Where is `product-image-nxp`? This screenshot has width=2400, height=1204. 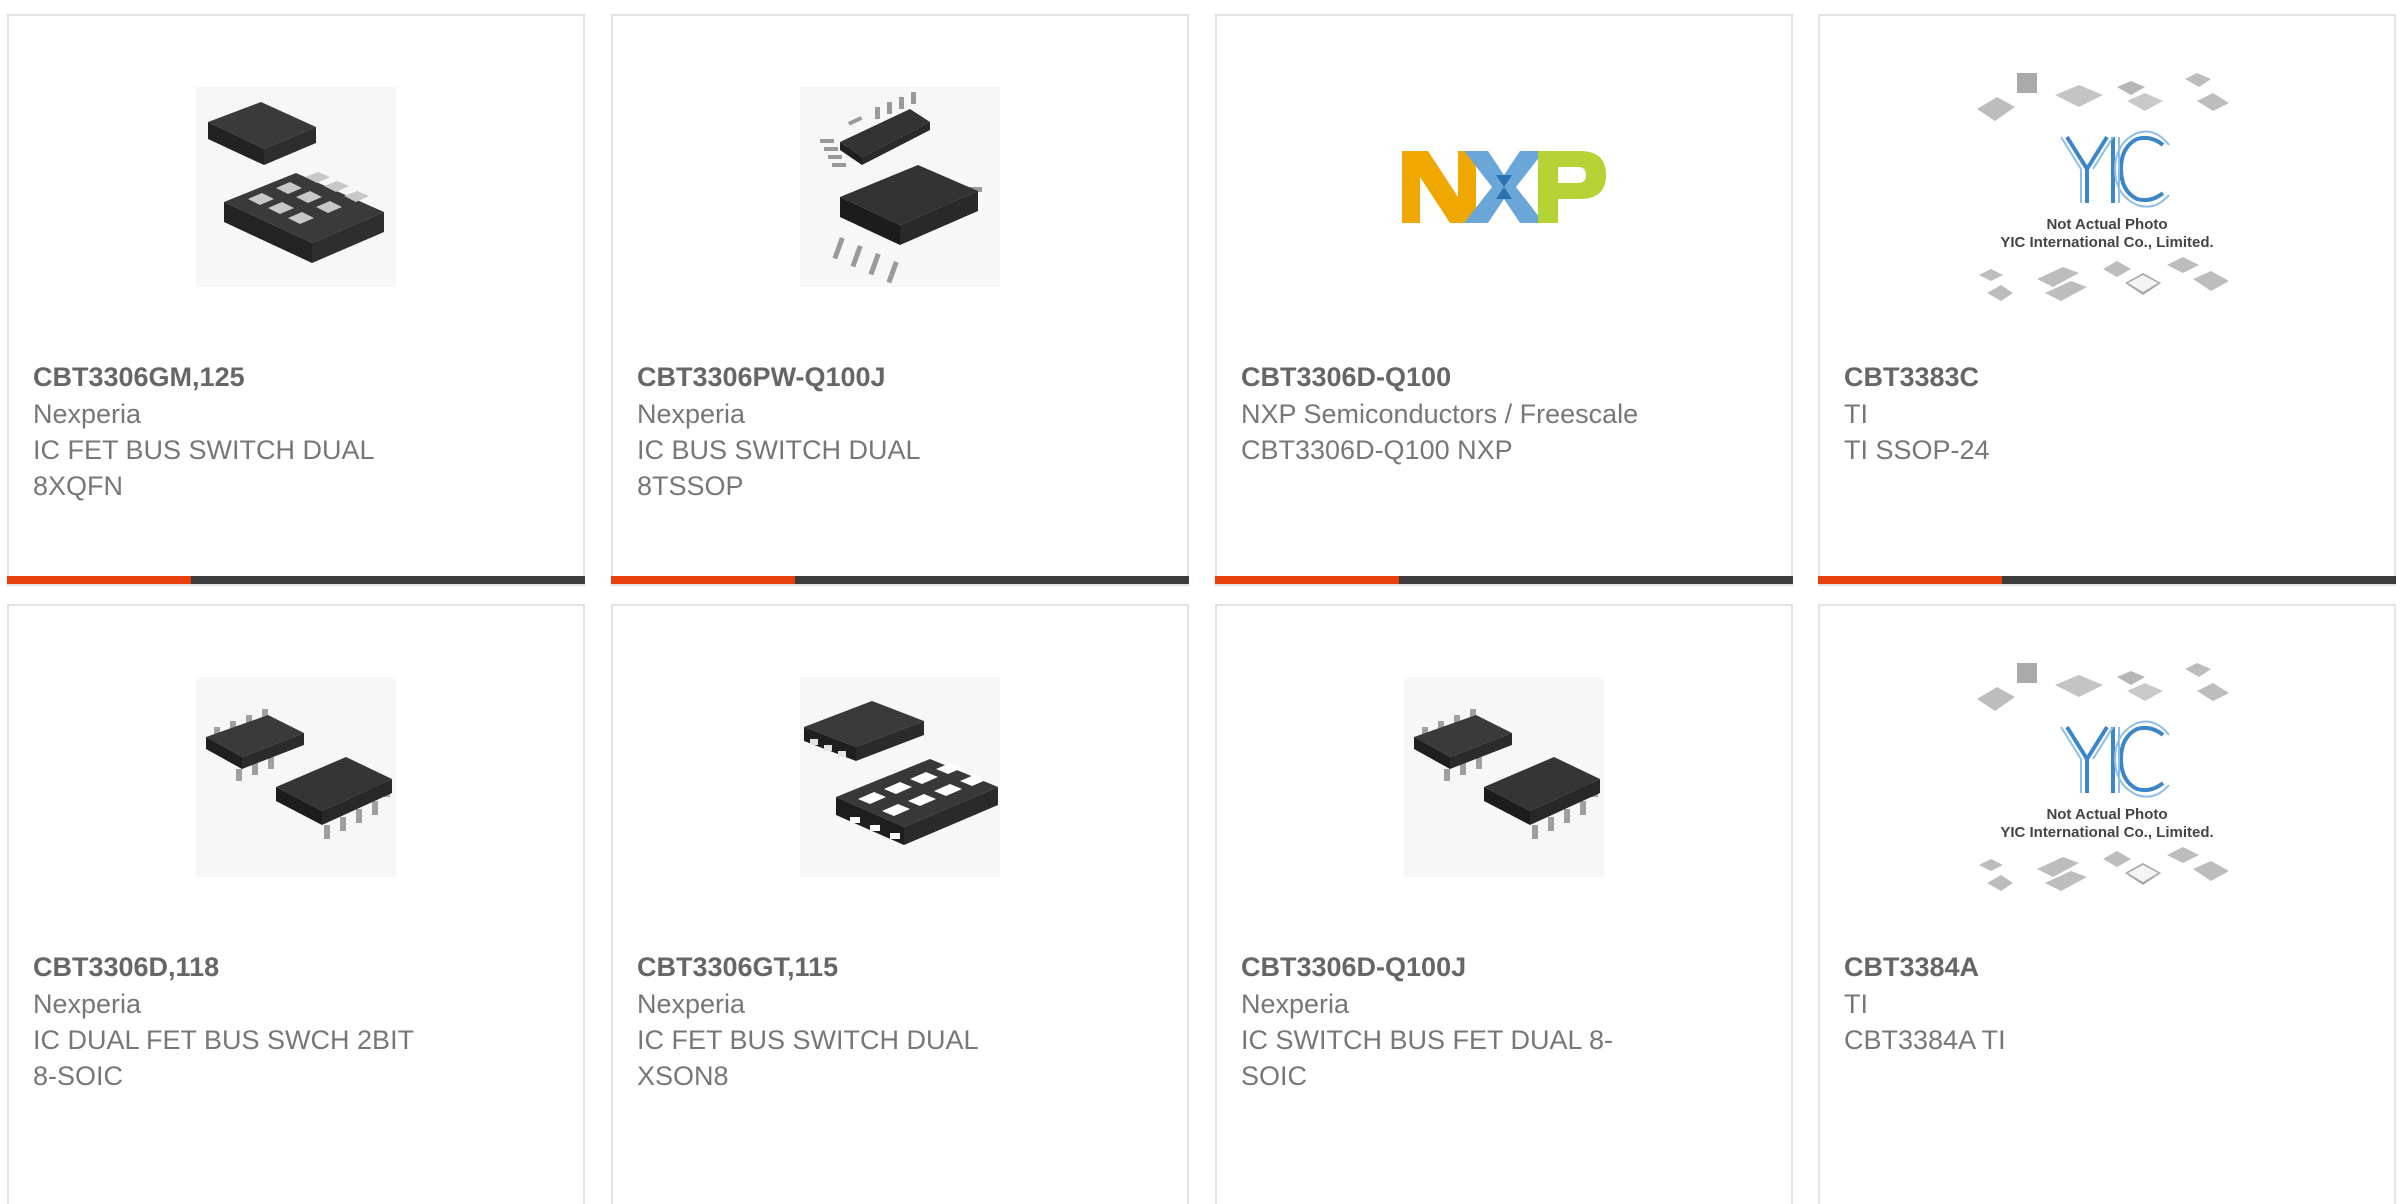
product-image-nxp is located at coordinates (1504, 187).